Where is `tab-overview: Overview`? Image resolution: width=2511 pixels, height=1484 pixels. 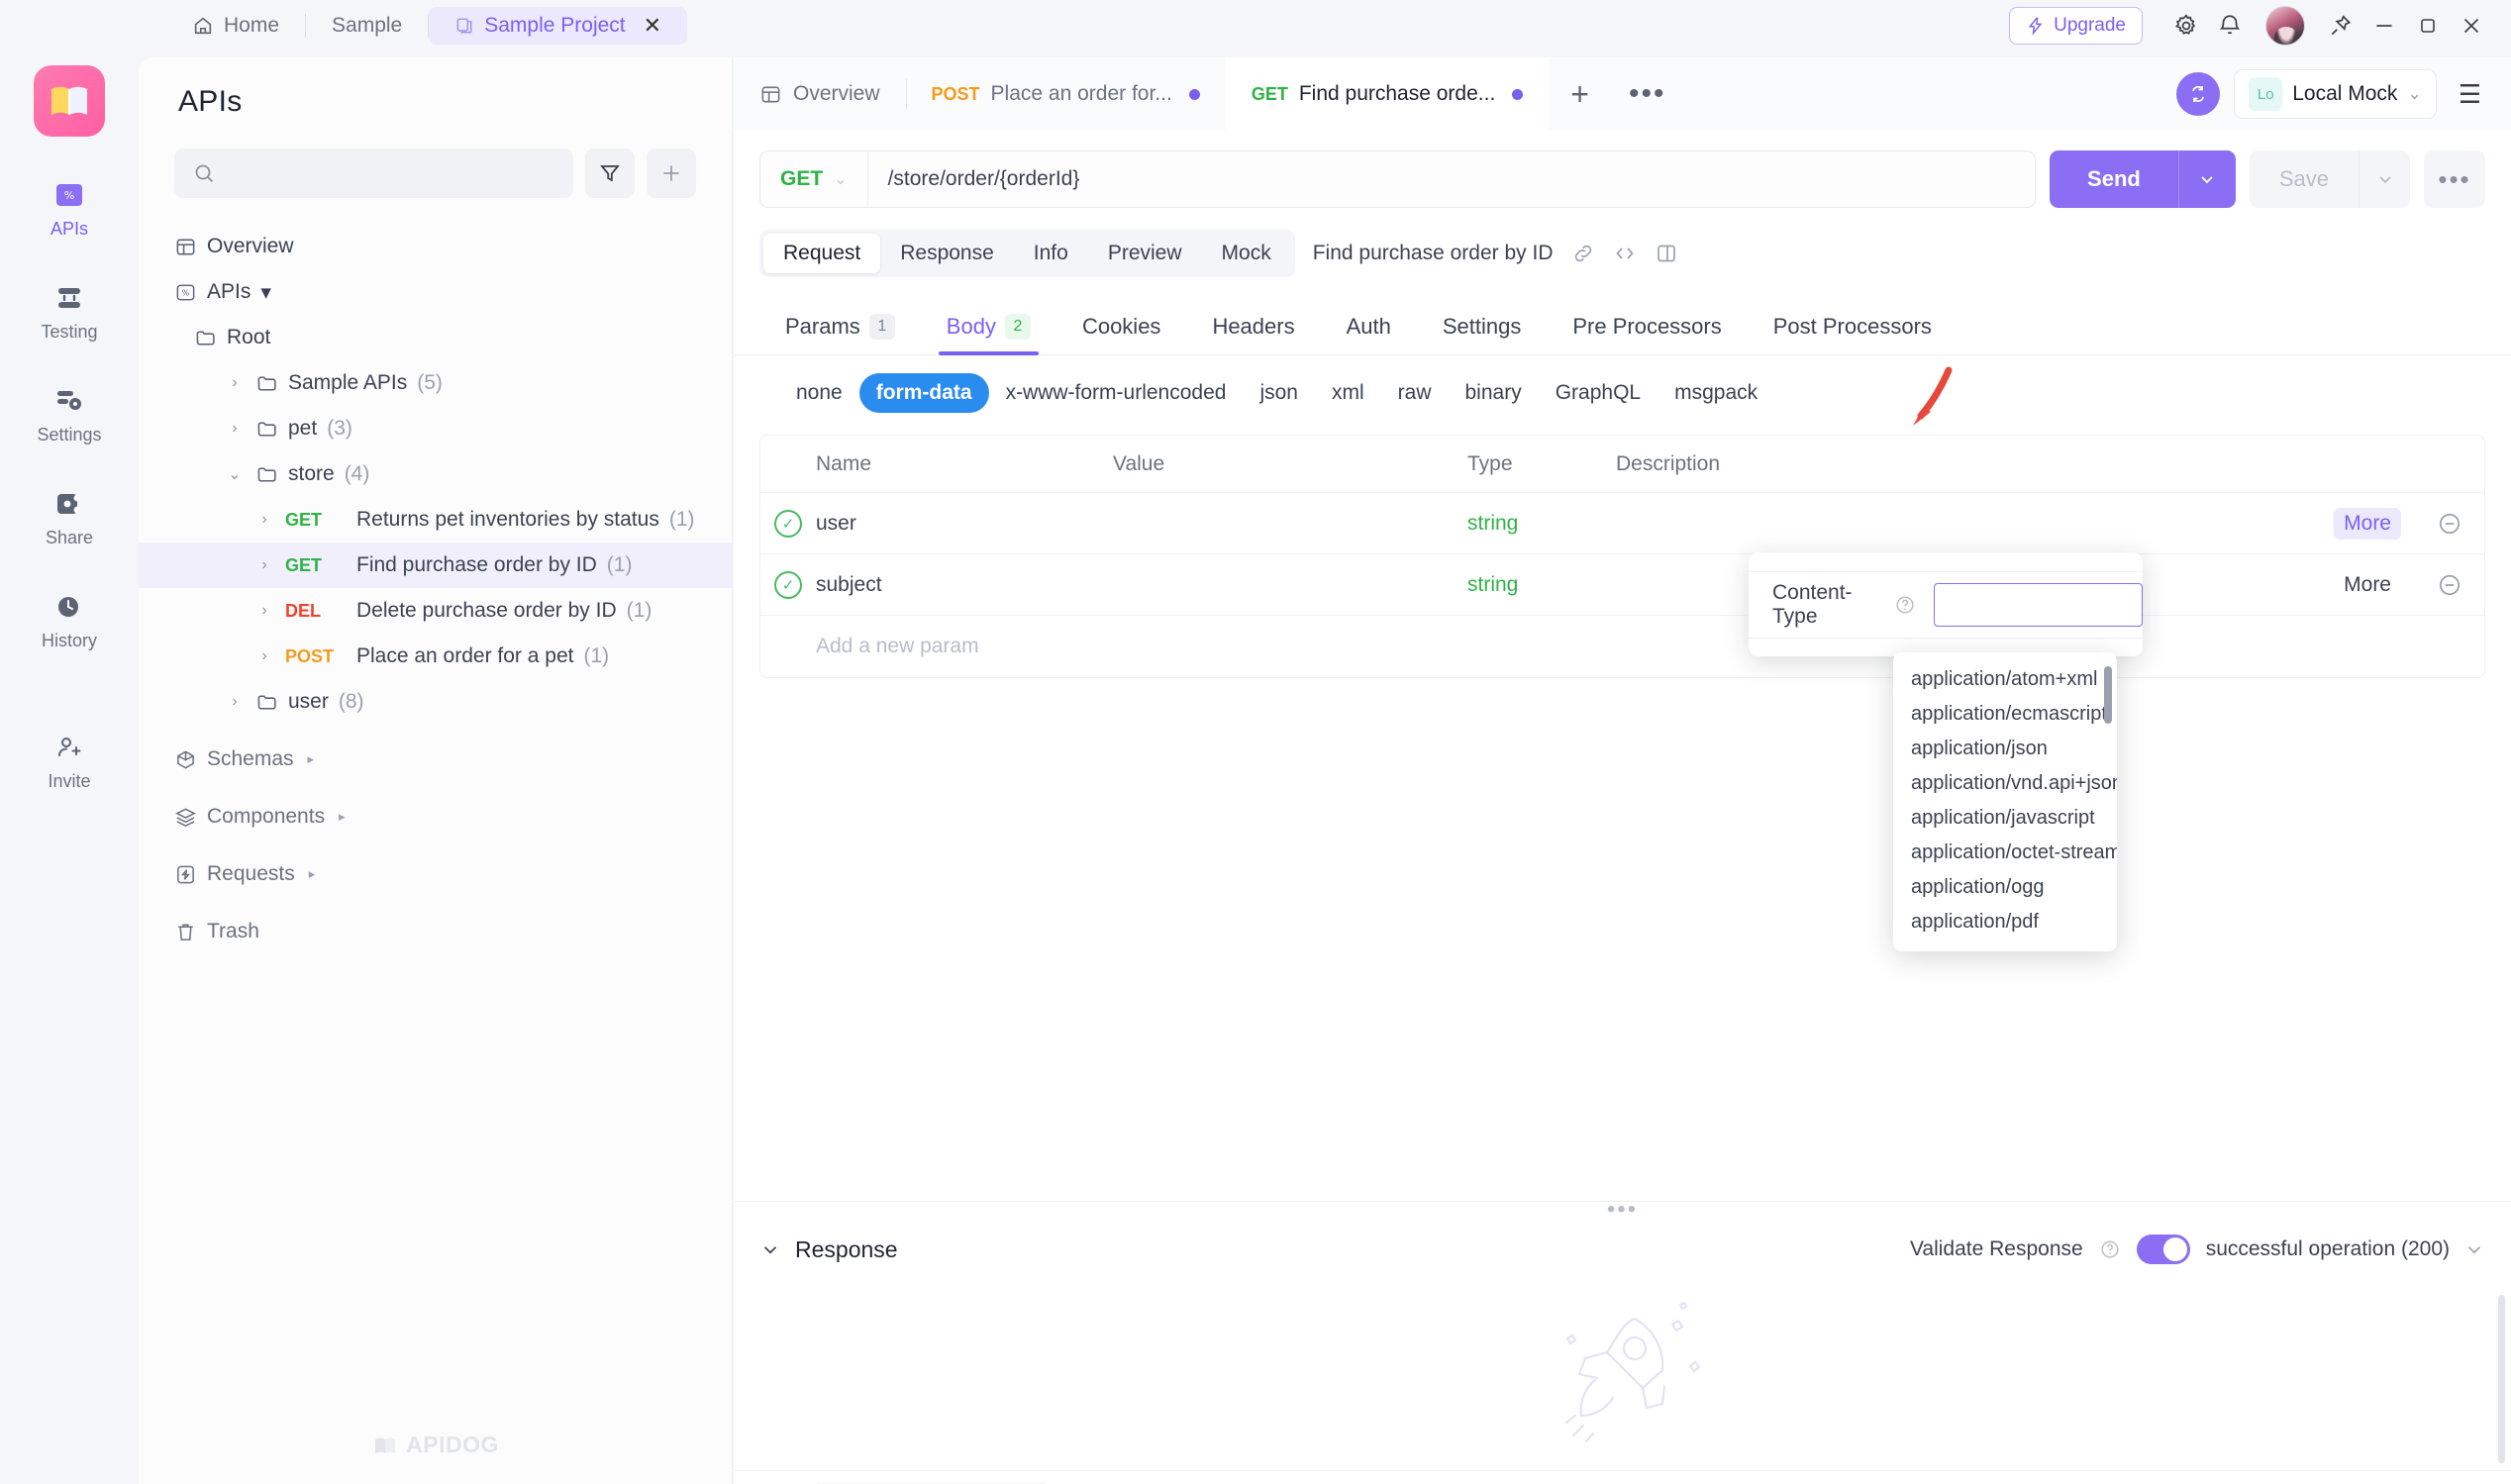
tab-overview: Overview is located at coordinates (820, 94).